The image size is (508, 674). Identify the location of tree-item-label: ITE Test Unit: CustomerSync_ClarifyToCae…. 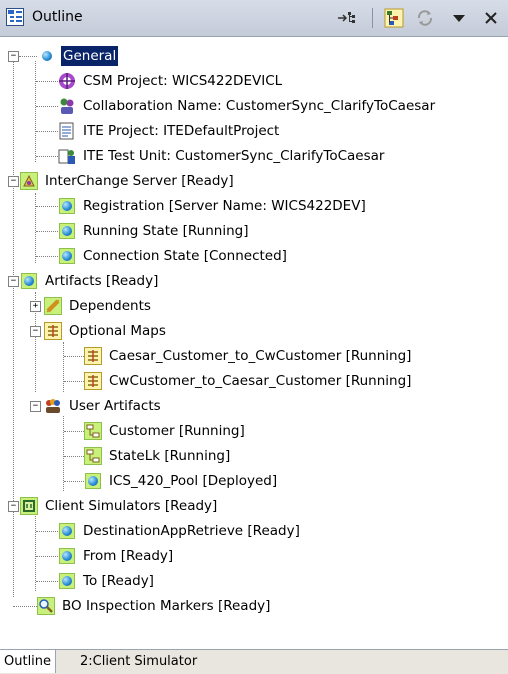
(234, 156).